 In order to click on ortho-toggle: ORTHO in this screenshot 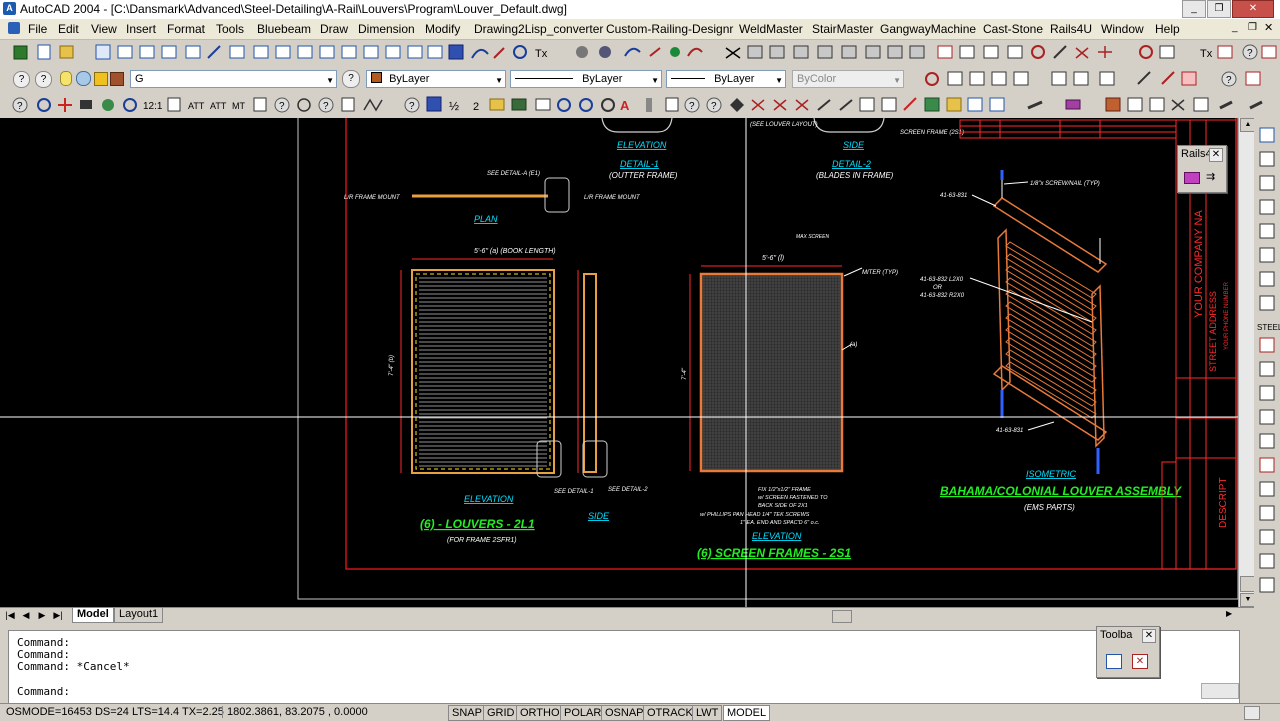, I will do `click(540, 713)`.